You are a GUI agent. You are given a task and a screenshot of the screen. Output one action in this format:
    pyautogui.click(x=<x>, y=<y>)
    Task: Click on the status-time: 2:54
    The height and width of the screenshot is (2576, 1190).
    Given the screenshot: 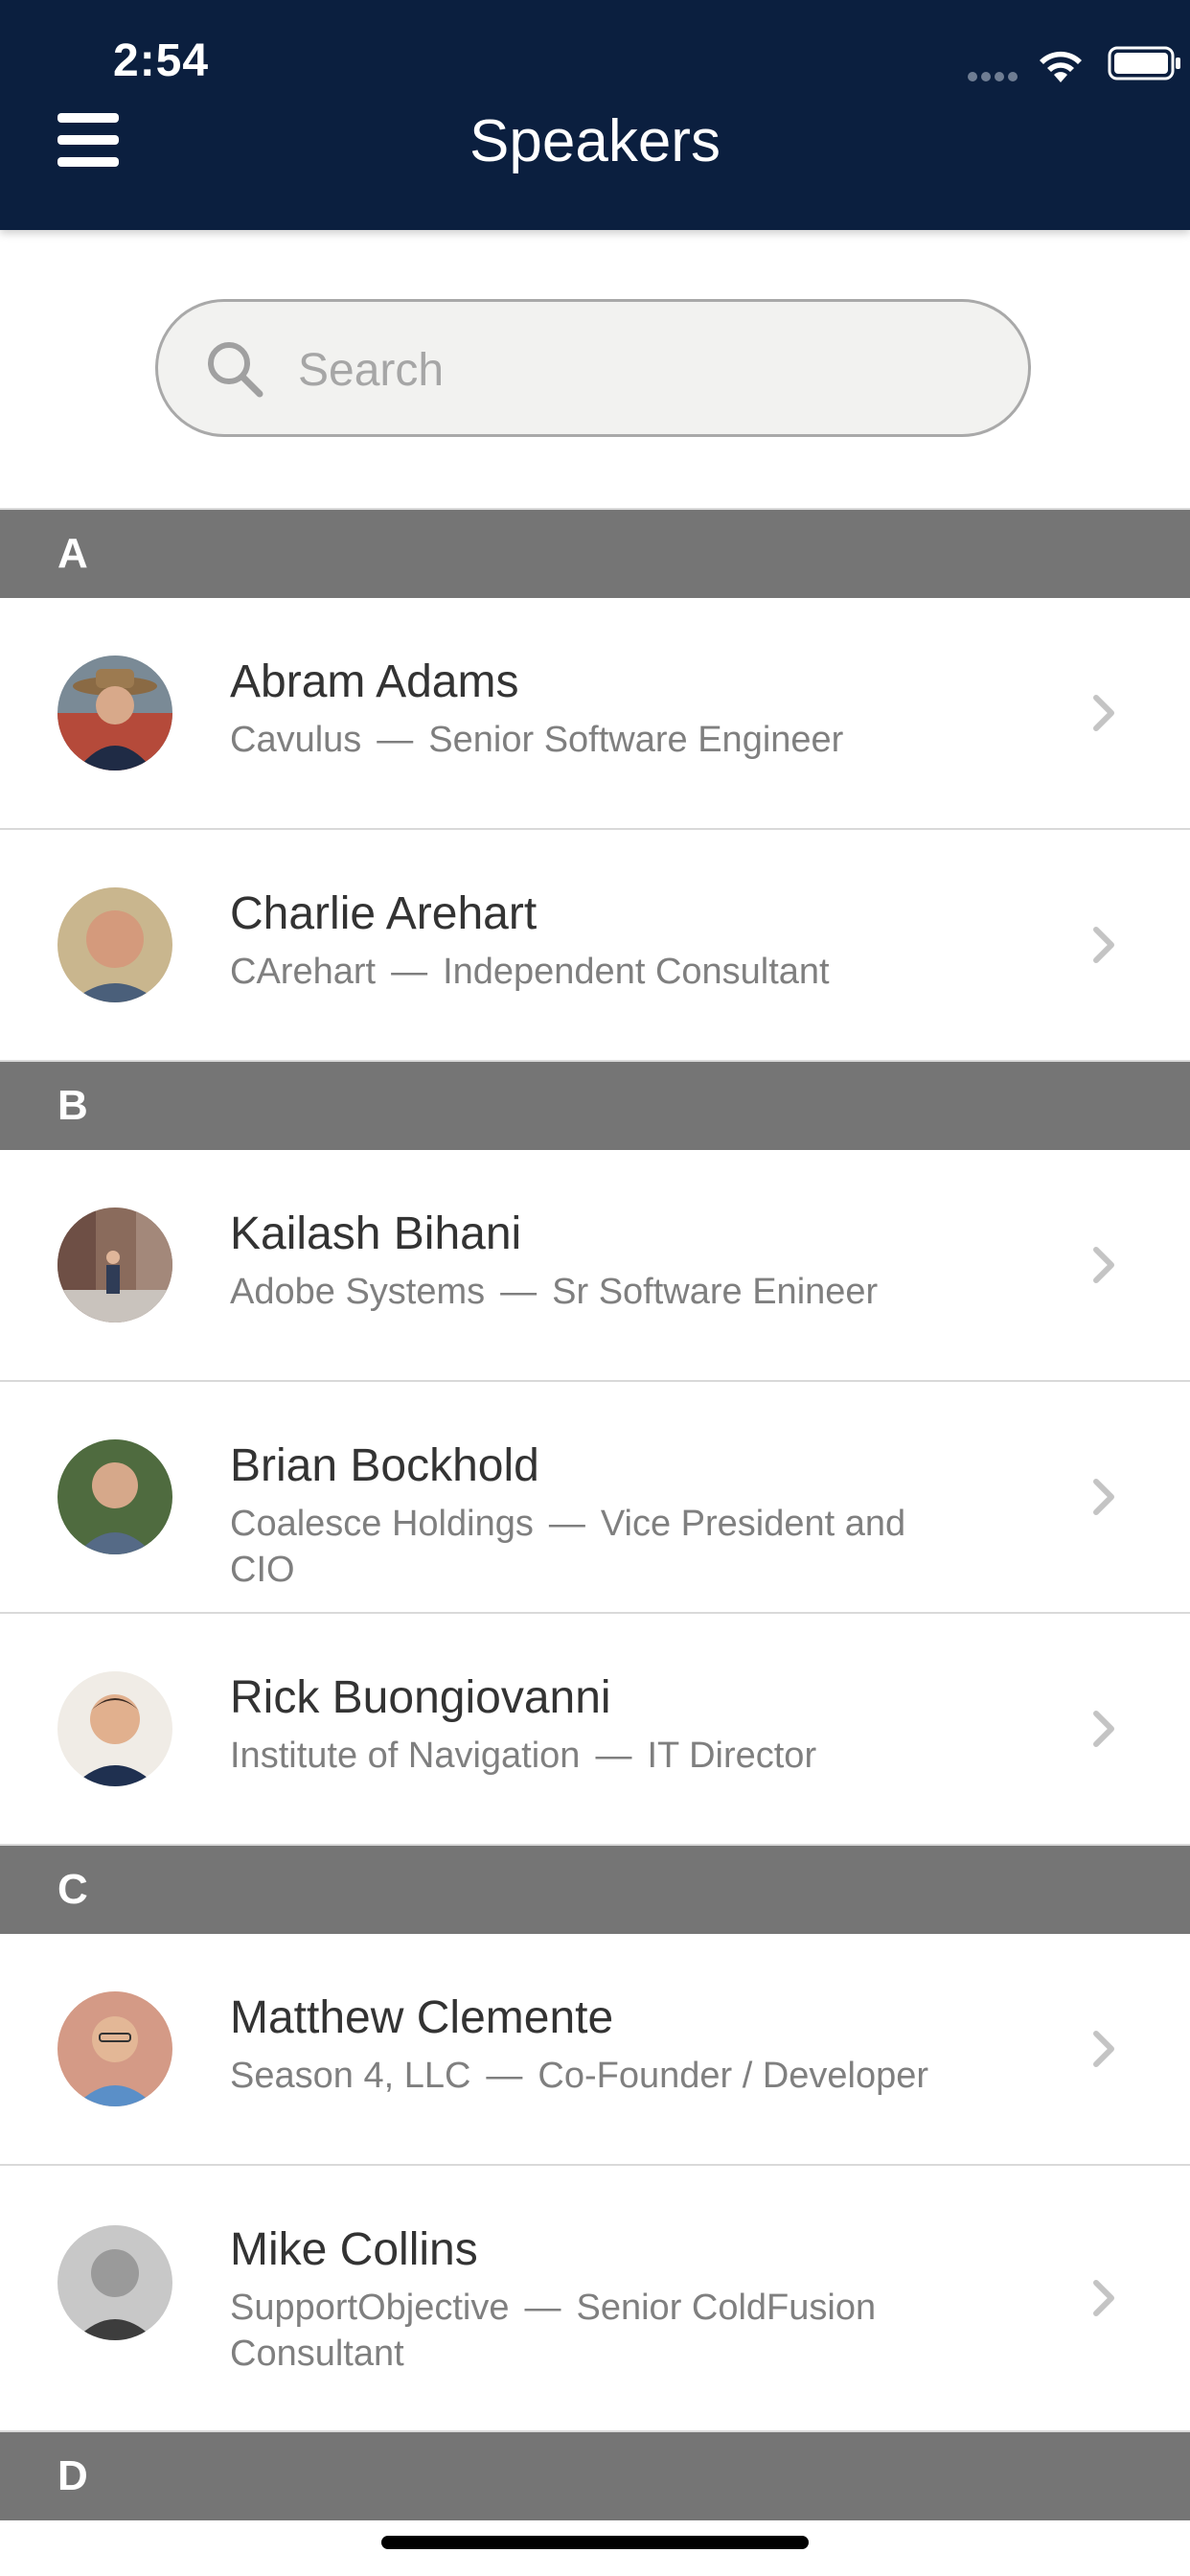 What is the action you would take?
    pyautogui.click(x=162, y=60)
    